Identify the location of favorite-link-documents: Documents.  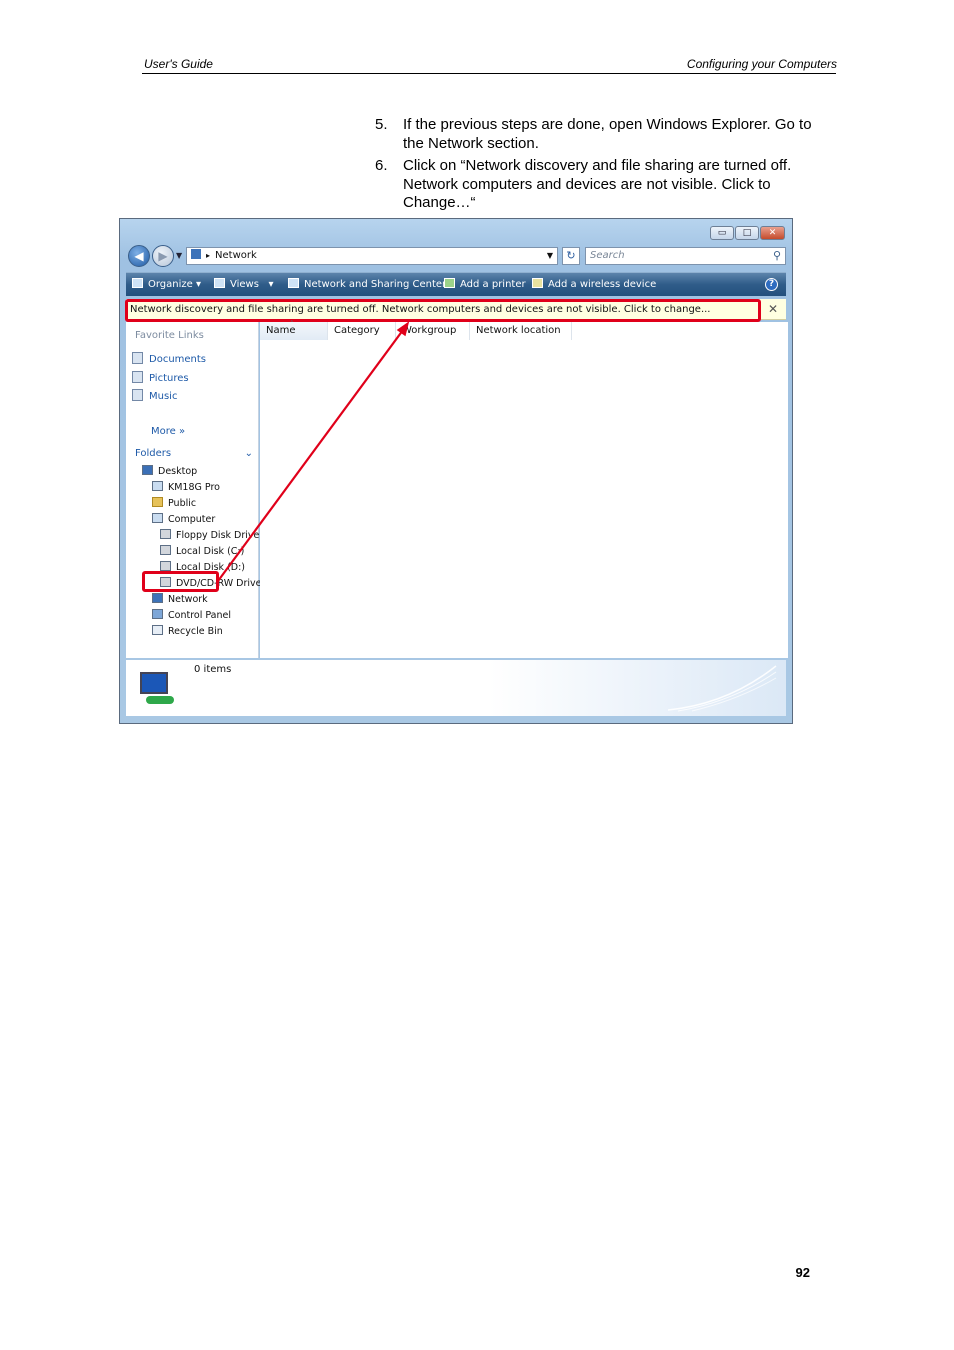
(169, 358).